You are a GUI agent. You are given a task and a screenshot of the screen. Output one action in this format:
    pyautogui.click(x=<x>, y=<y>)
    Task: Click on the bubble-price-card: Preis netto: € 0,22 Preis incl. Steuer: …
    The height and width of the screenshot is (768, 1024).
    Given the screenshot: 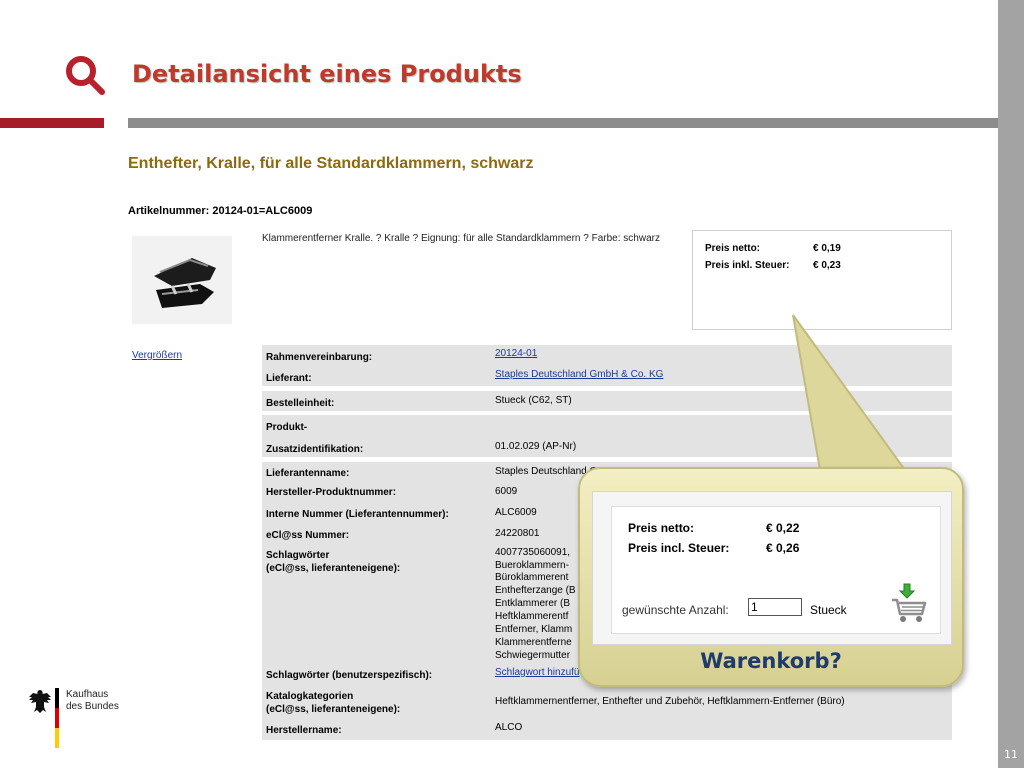 What is the action you would take?
    pyautogui.click(x=776, y=570)
    